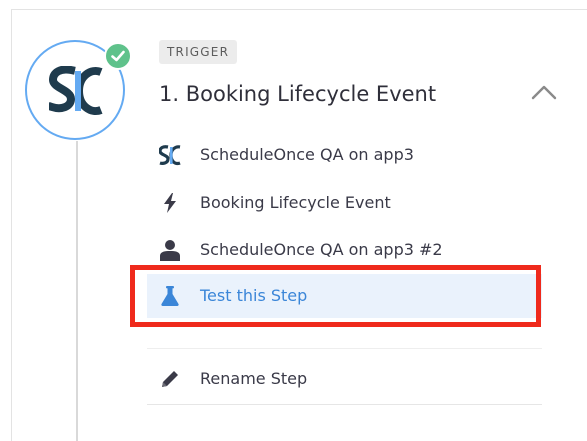  What do you see at coordinates (77, 291) in the screenshot?
I see `step-timeline-line` at bounding box center [77, 291].